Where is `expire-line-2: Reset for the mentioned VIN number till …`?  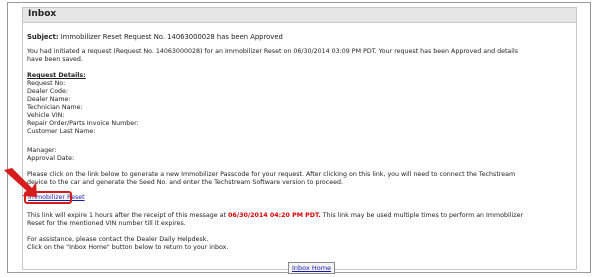 expire-line-2: Reset for the mentioned VIN number till … is located at coordinates (106, 223).